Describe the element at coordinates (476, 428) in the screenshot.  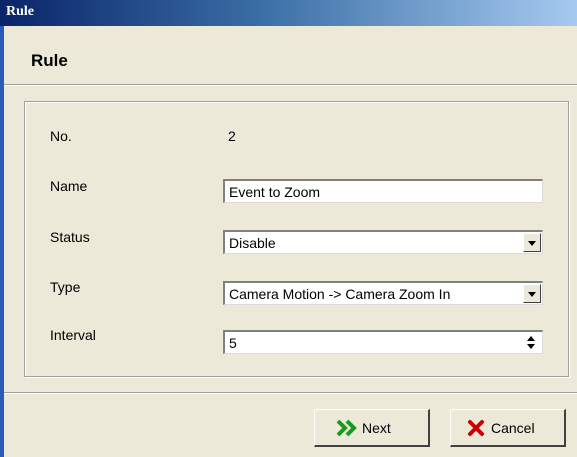
I see `x-mark-icon` at that location.